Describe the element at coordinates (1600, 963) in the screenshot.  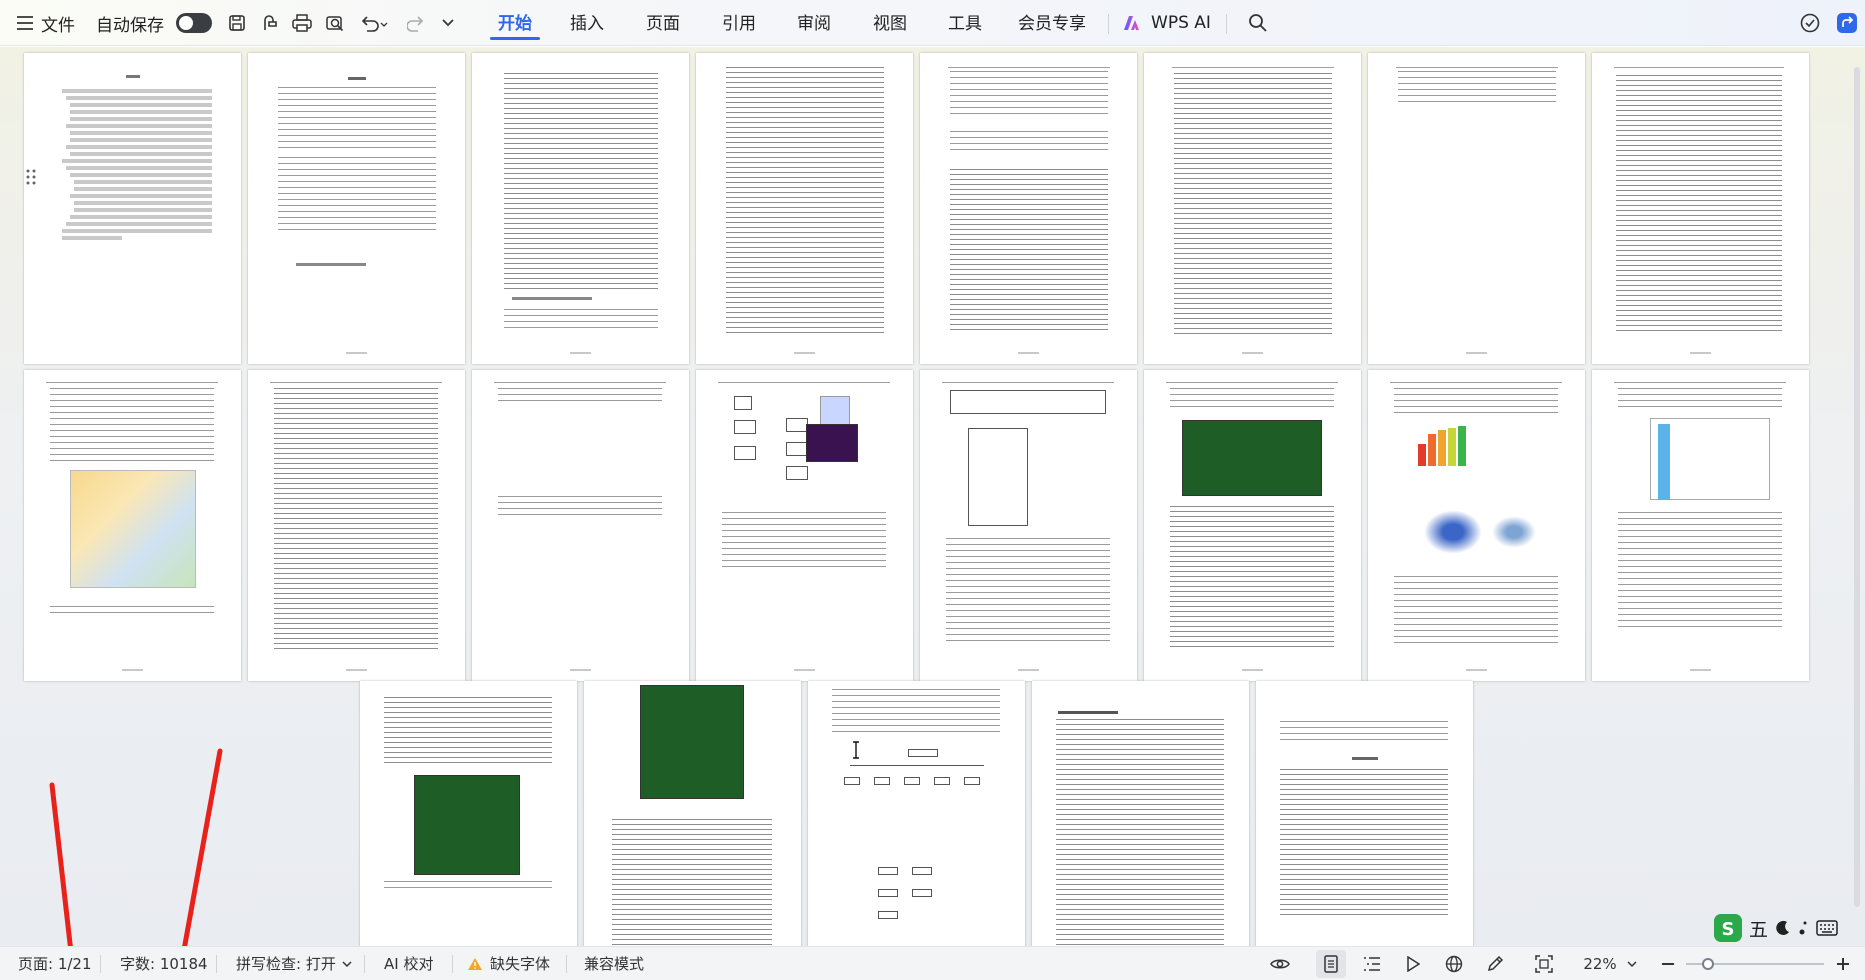
I see `zoom-level: 22%` at that location.